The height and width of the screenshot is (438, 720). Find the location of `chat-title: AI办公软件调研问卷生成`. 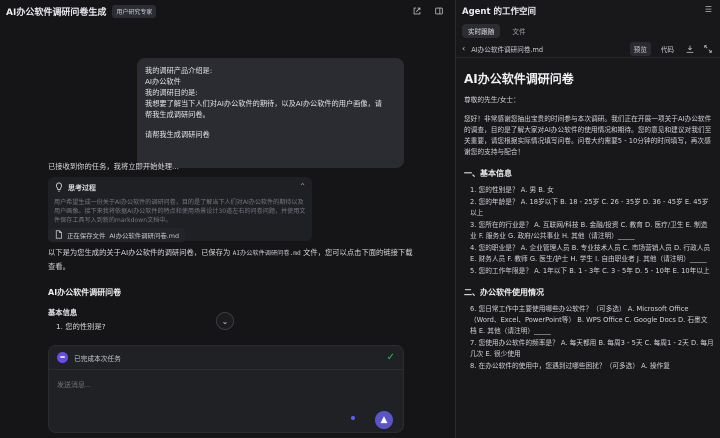

chat-title: AI办公软件调研问卷生成 is located at coordinates (56, 12).